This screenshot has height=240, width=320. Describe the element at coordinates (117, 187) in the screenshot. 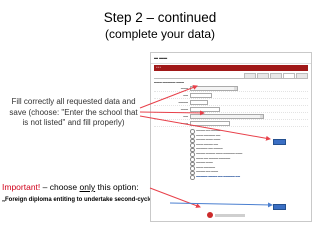

I see `important-text-post: this option:` at that location.